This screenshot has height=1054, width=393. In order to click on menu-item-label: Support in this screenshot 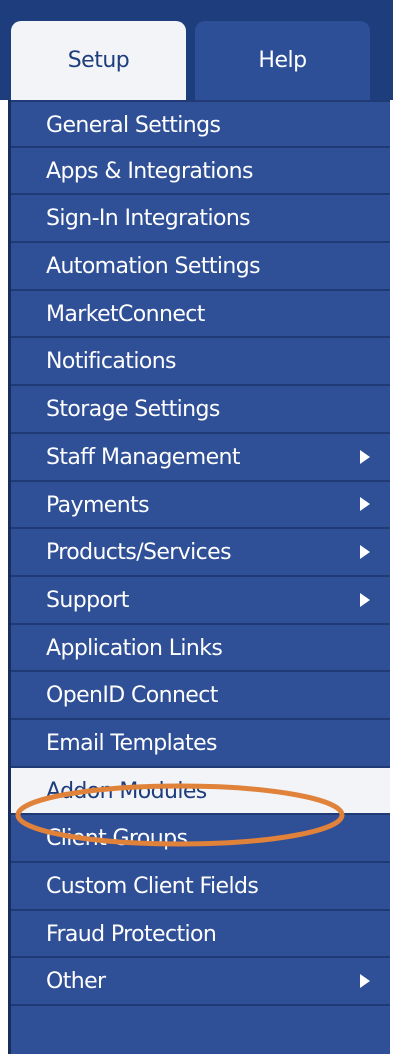, I will do `click(87, 600)`.